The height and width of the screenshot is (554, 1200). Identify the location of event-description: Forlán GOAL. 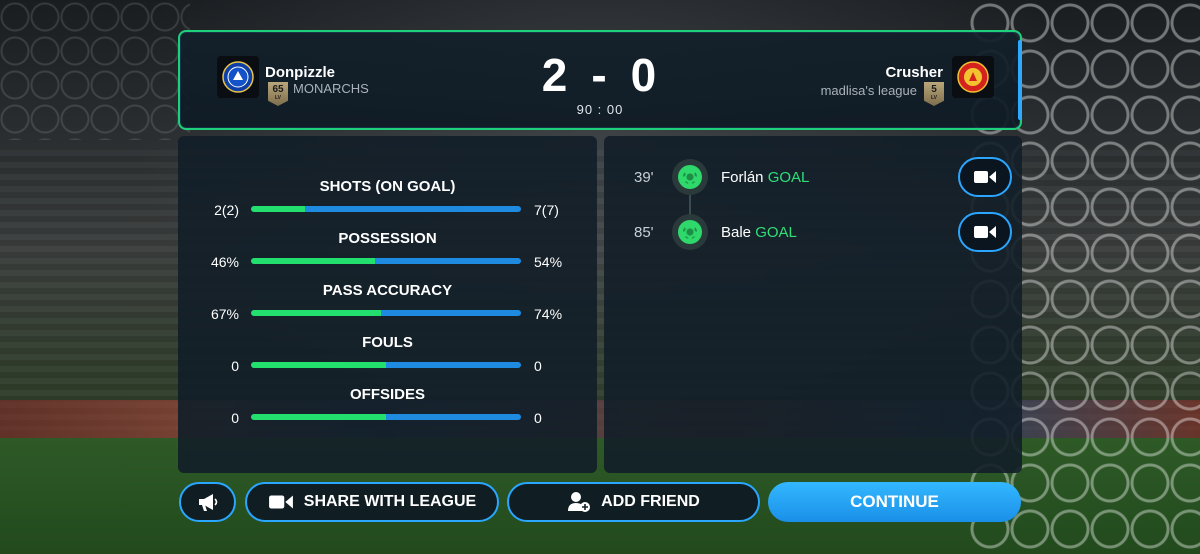
(765, 177).